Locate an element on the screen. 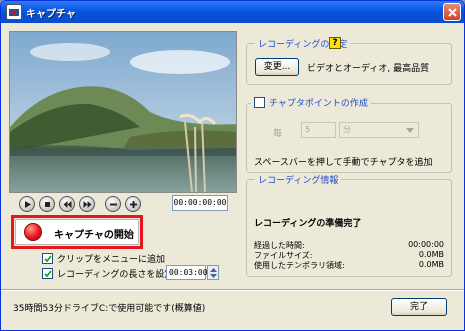  zoom-in-button is located at coordinates (133, 204).